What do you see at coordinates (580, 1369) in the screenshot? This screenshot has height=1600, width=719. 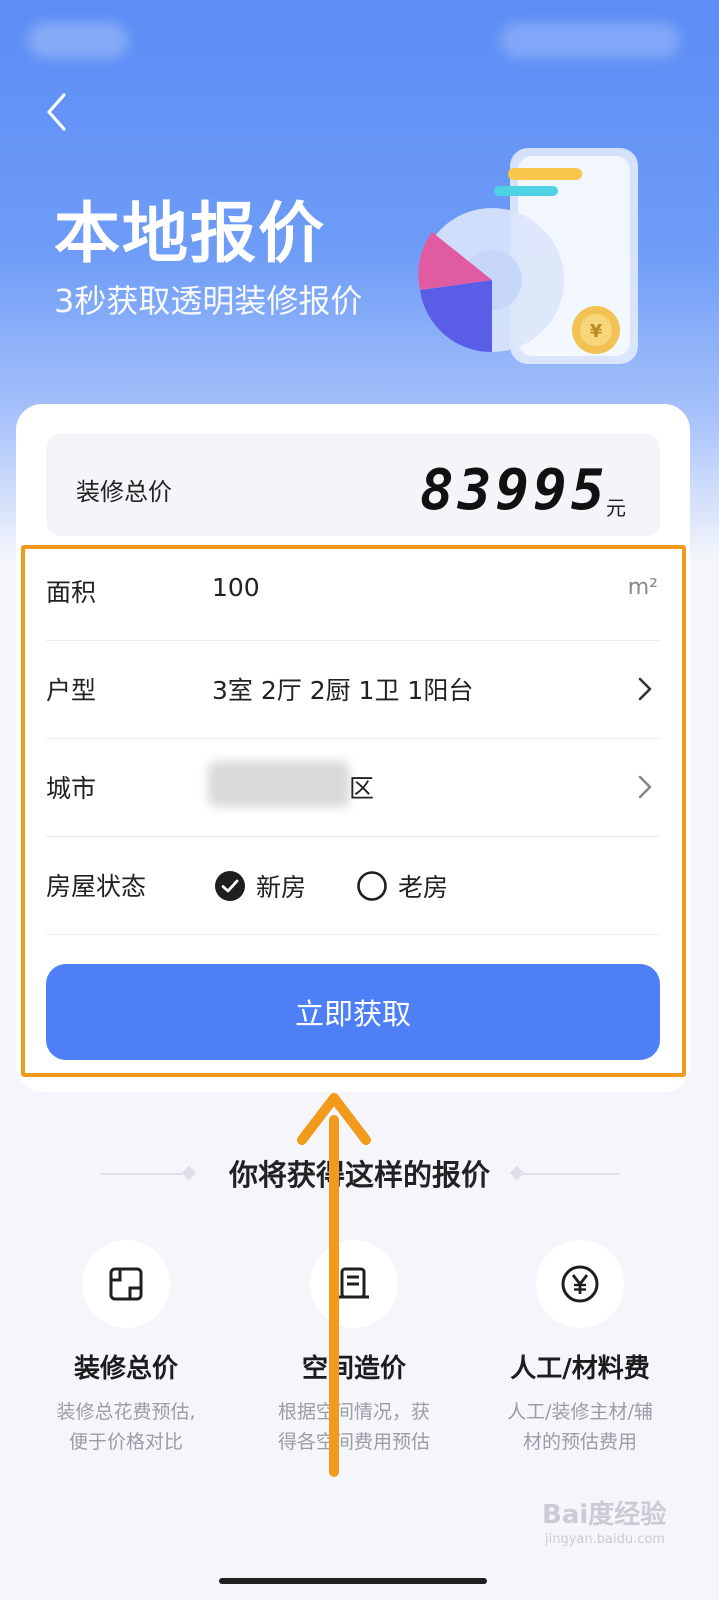 I see `feature-title: 人工/材料费` at bounding box center [580, 1369].